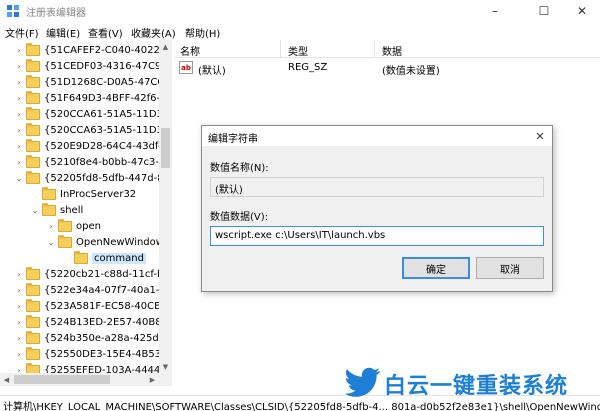 This screenshot has width=600, height=411. I want to click on tree-item-label: {524B13ED-2E57-40B8-B6, so click(108, 322).